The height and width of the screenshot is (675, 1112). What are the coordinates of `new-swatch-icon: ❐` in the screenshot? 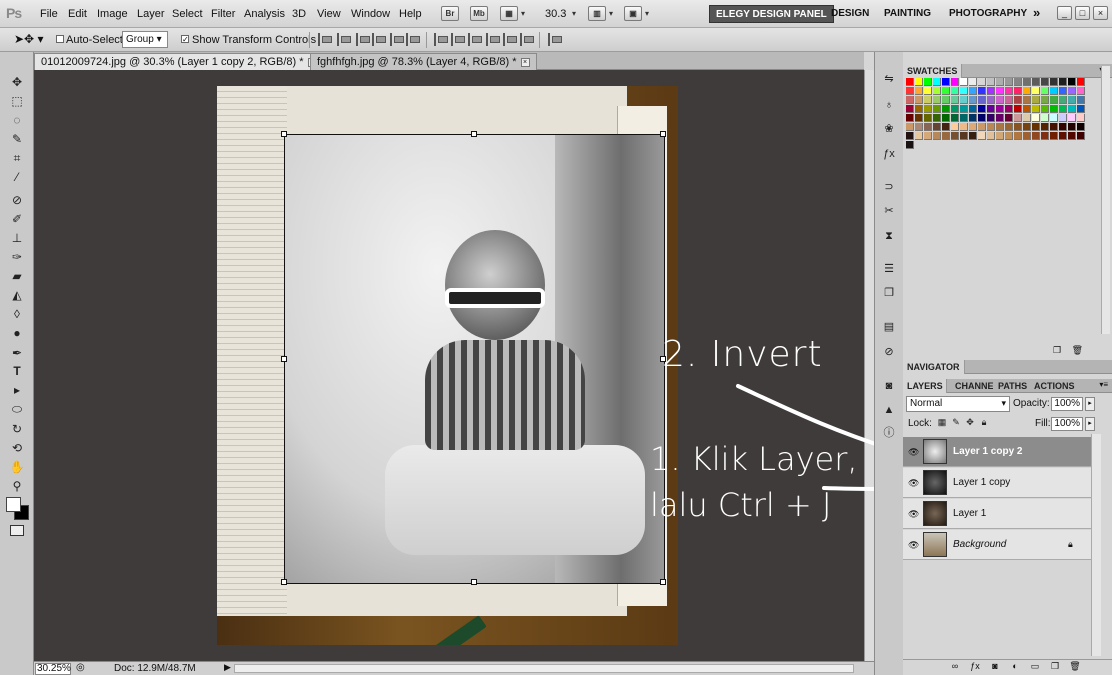 It's located at (1057, 350).